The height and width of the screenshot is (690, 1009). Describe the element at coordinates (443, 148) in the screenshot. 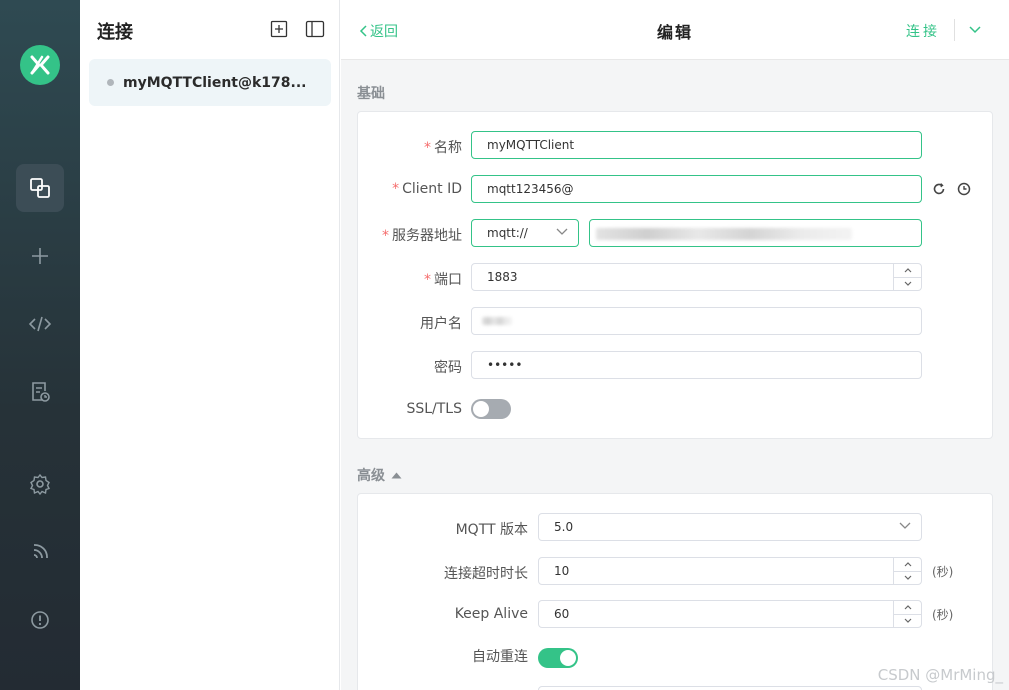

I see `name-label: * 名称` at that location.